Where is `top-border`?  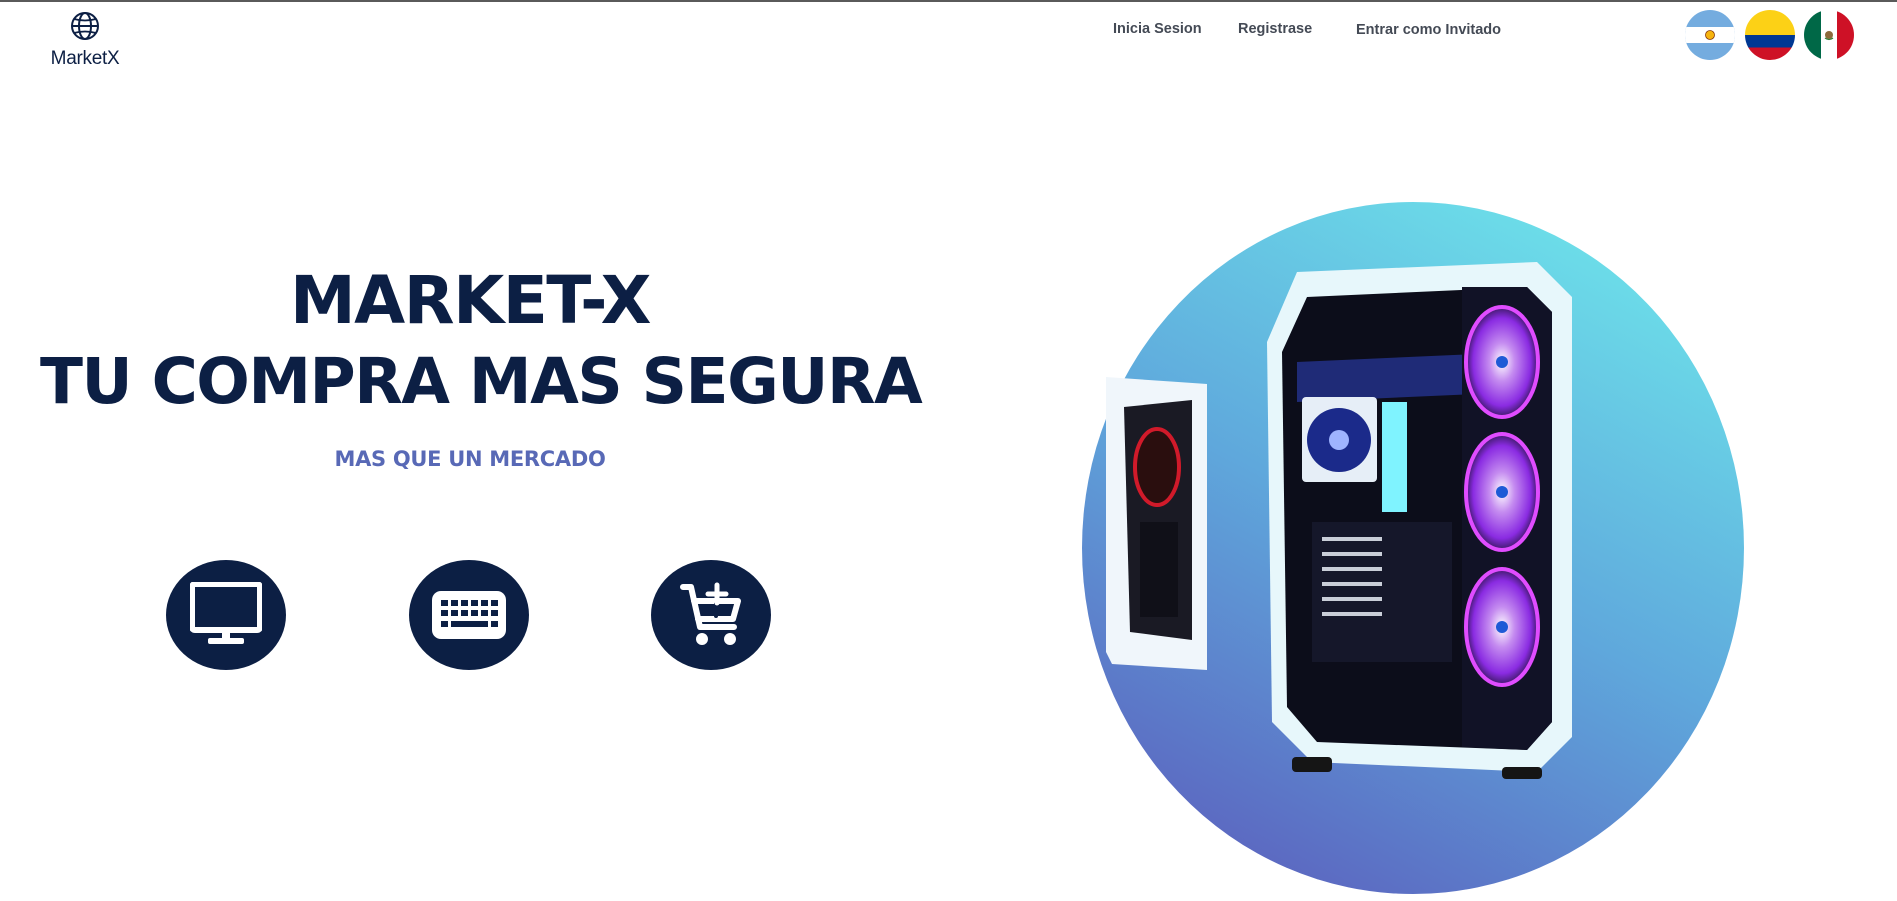
top-border is located at coordinates (948, 1).